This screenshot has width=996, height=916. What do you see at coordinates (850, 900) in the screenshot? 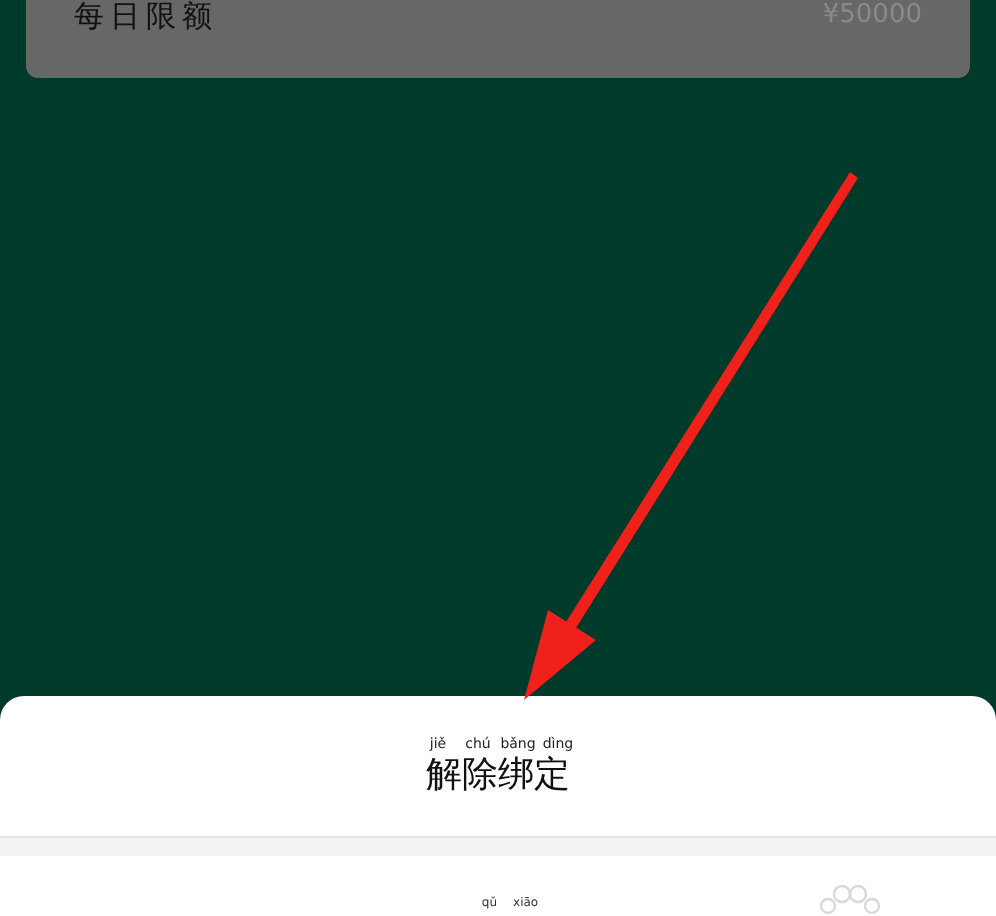
I see `paw-icon` at bounding box center [850, 900].